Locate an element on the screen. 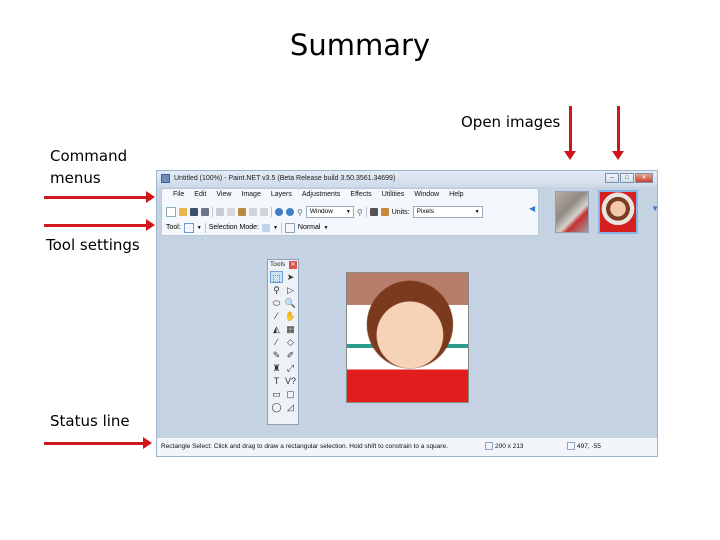  undo-icon is located at coordinates (279, 212).